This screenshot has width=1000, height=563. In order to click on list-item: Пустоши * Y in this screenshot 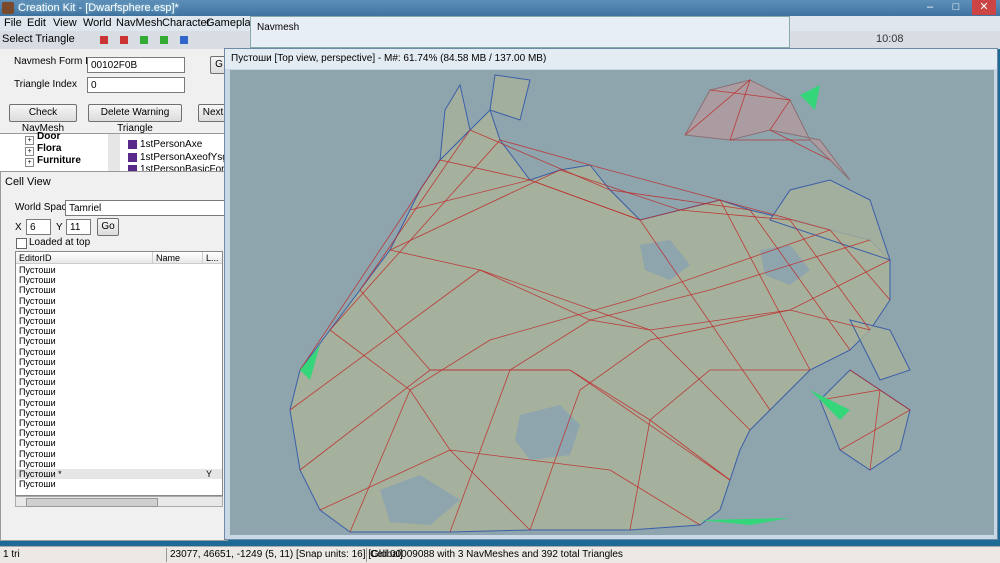, I will do `click(119, 474)`.